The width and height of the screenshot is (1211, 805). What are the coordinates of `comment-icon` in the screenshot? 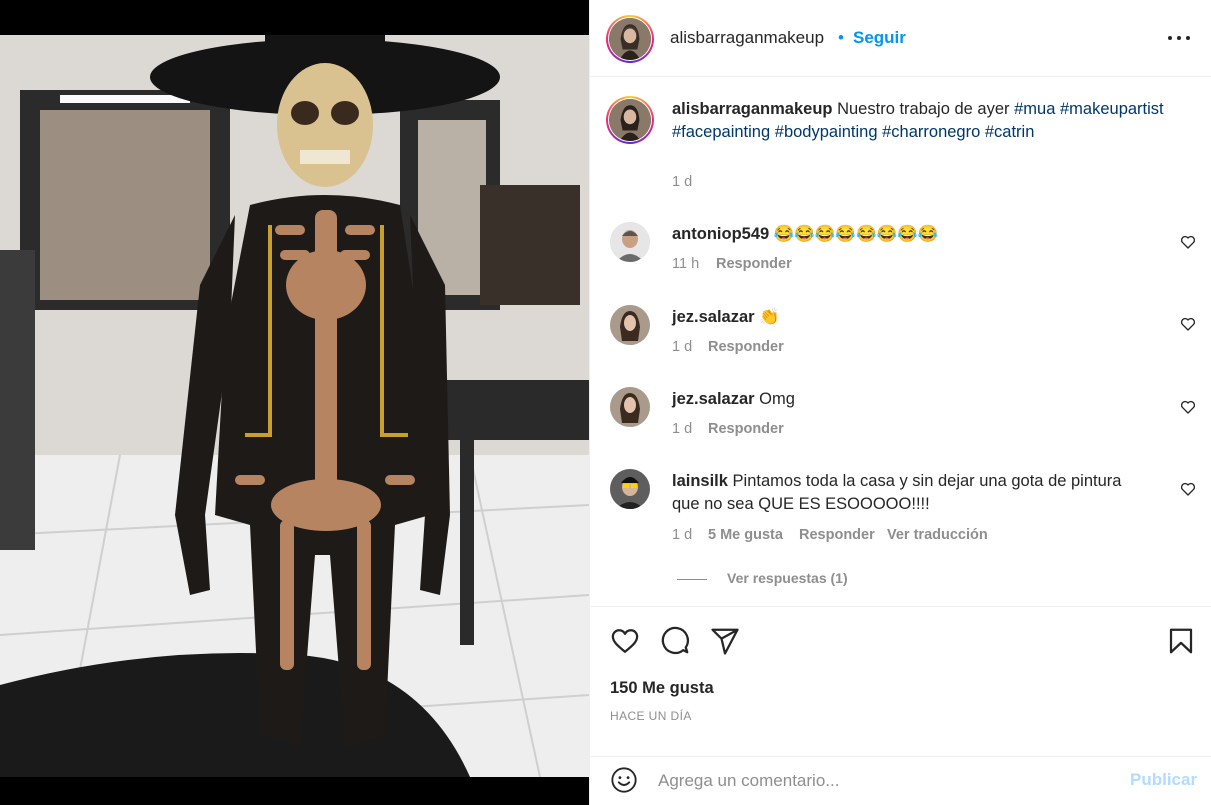 It's located at (675, 641).